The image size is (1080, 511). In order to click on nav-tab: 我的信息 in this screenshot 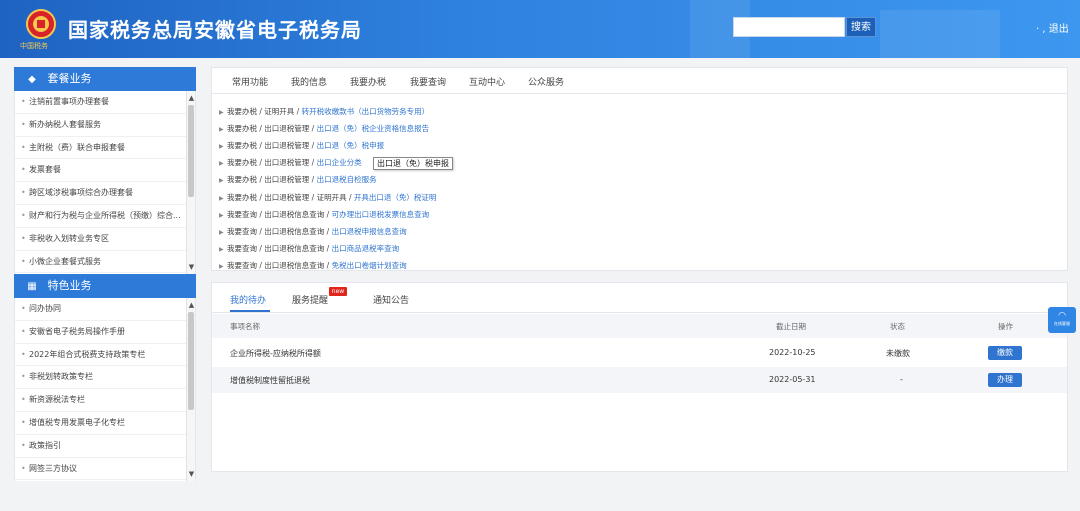, I will do `click(309, 81)`.